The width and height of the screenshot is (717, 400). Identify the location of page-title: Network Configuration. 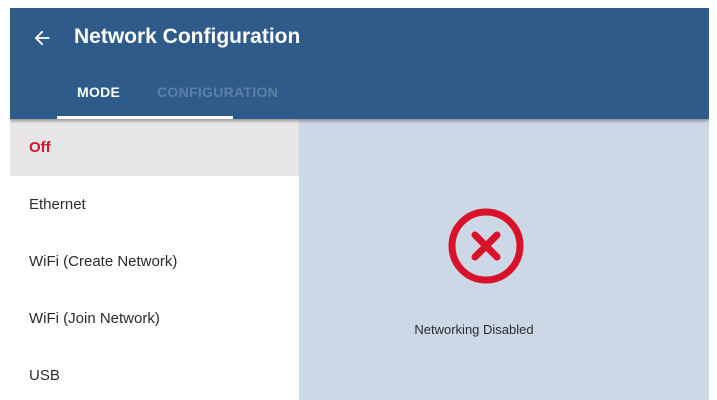
(187, 36).